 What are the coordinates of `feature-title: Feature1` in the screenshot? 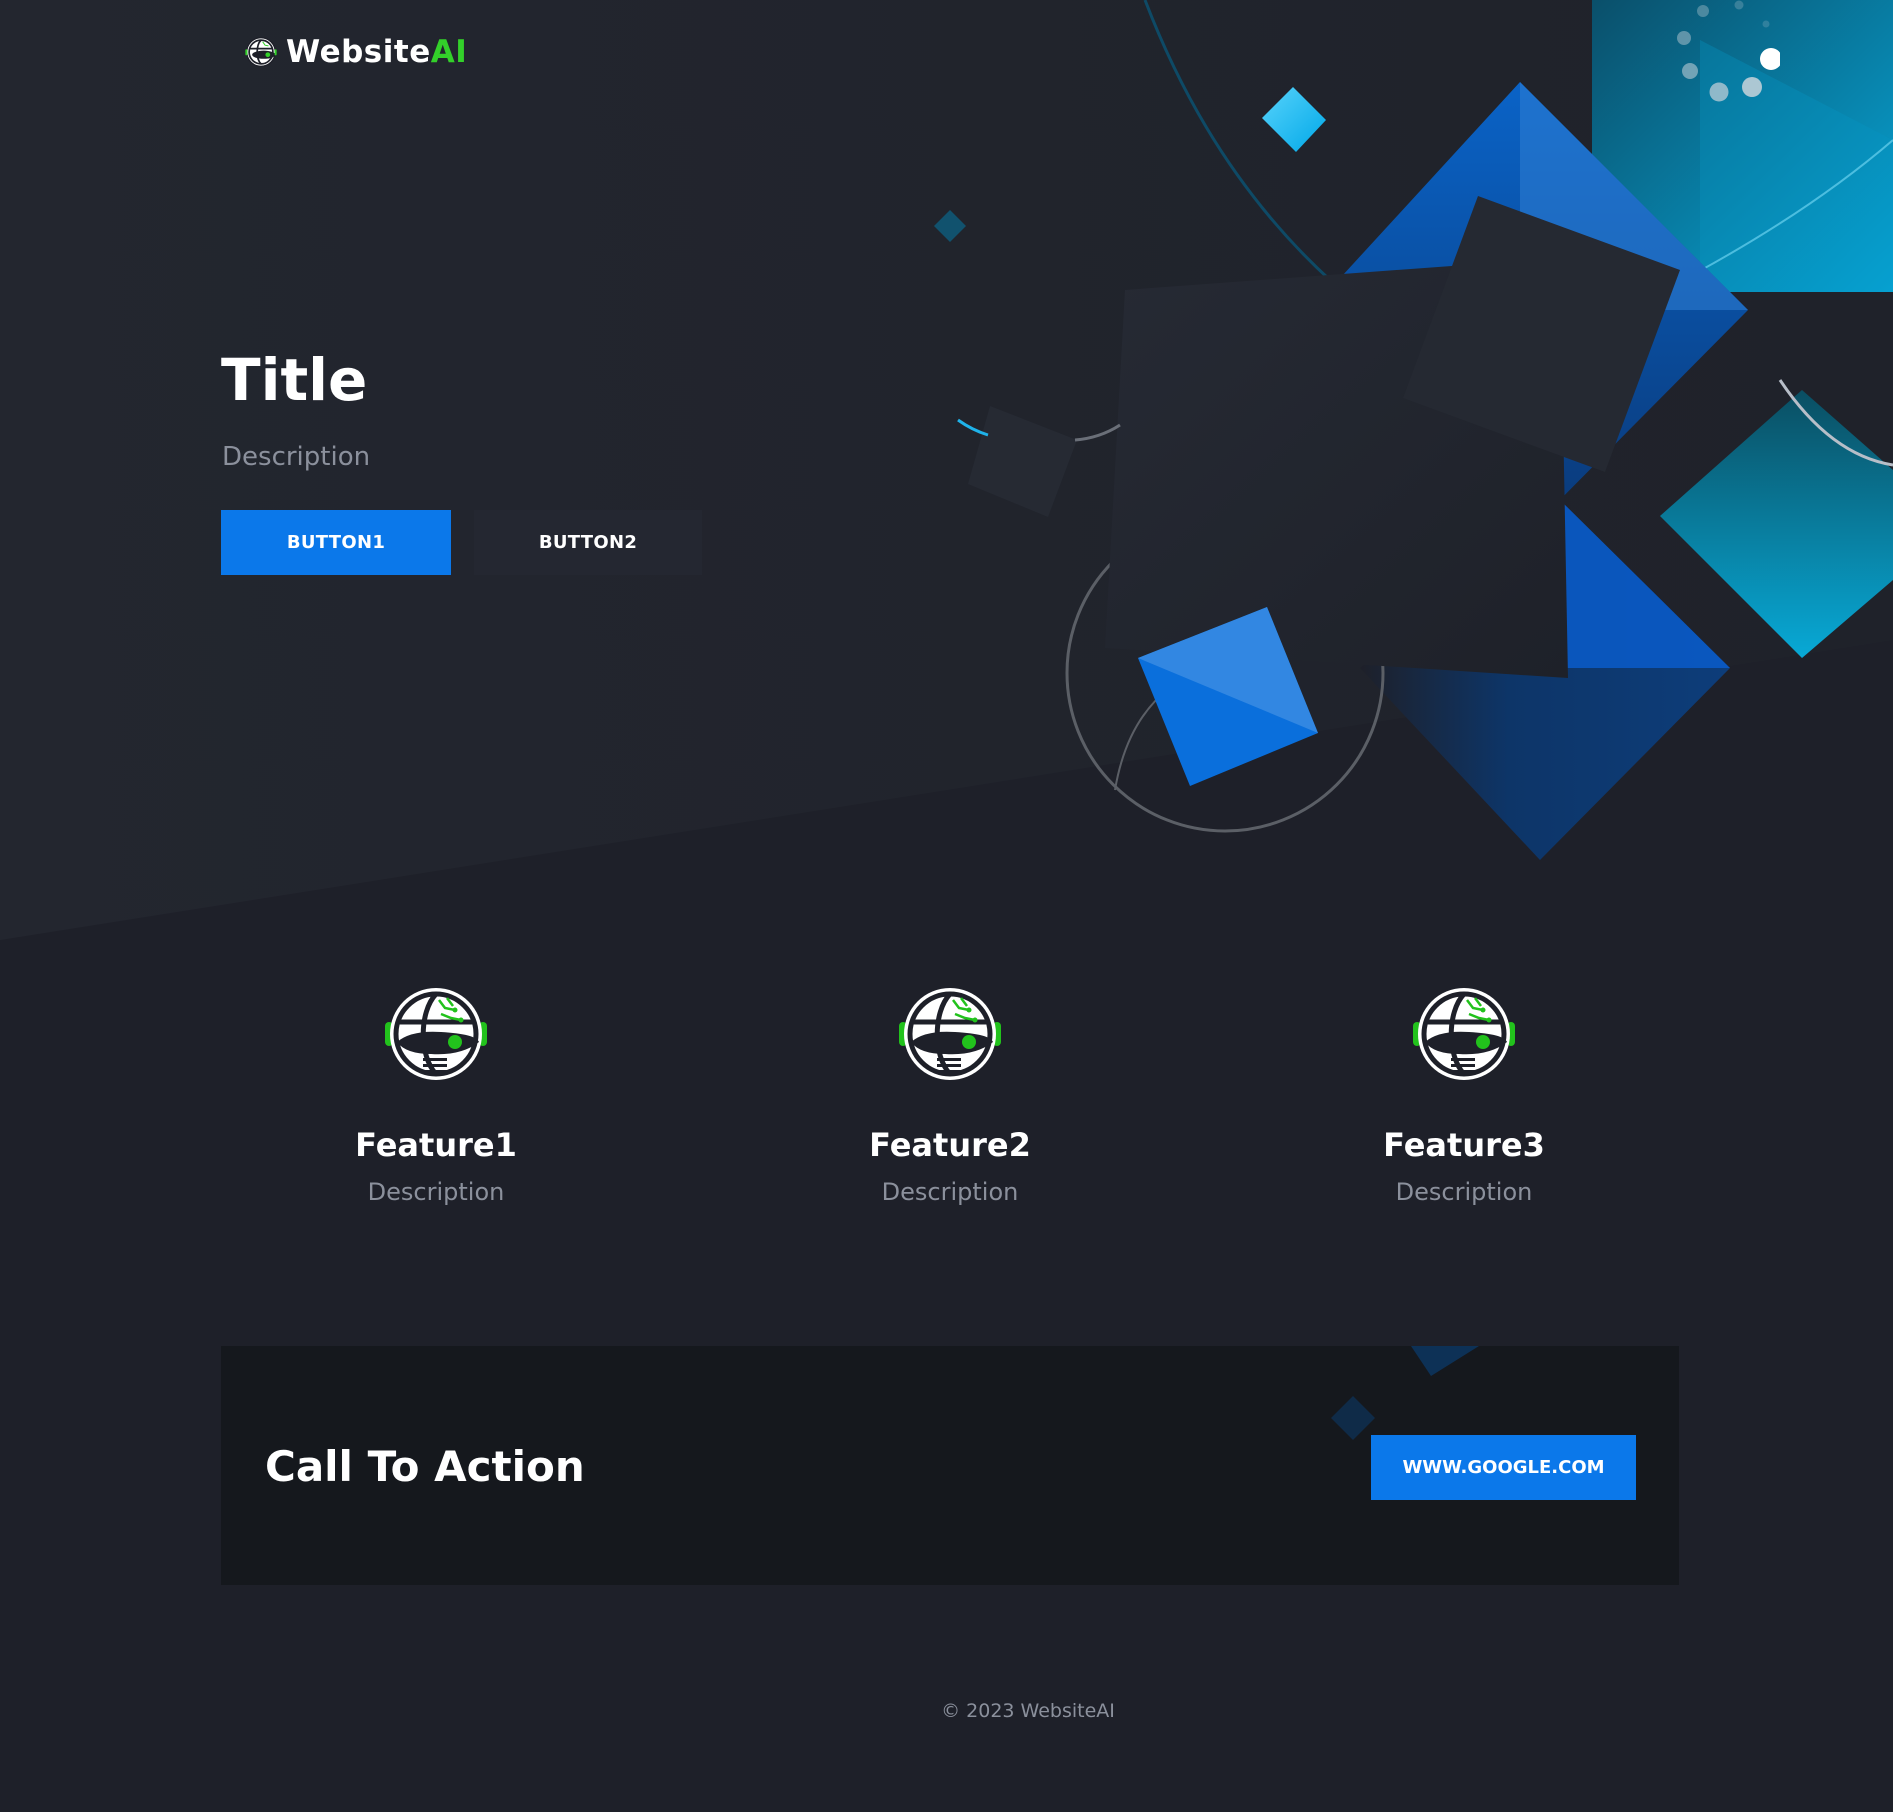 It's located at (436, 1145).